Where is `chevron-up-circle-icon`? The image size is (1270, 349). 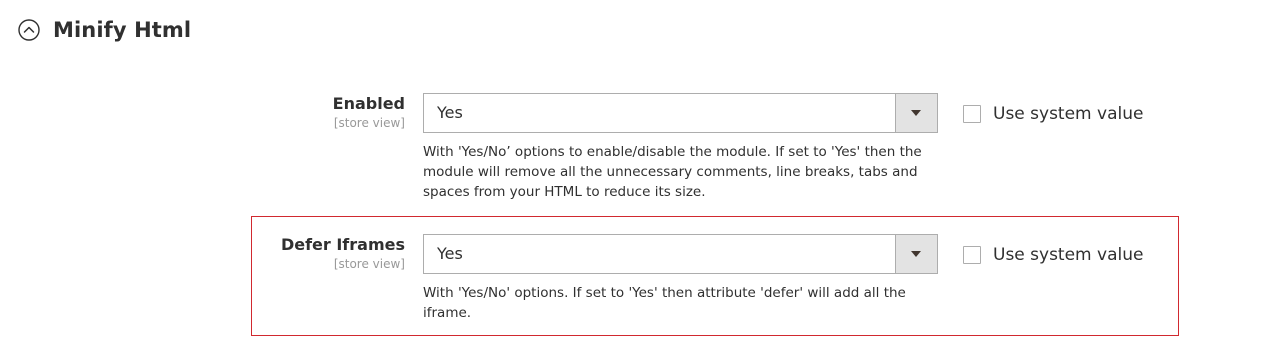
chevron-up-circle-icon is located at coordinates (29, 30).